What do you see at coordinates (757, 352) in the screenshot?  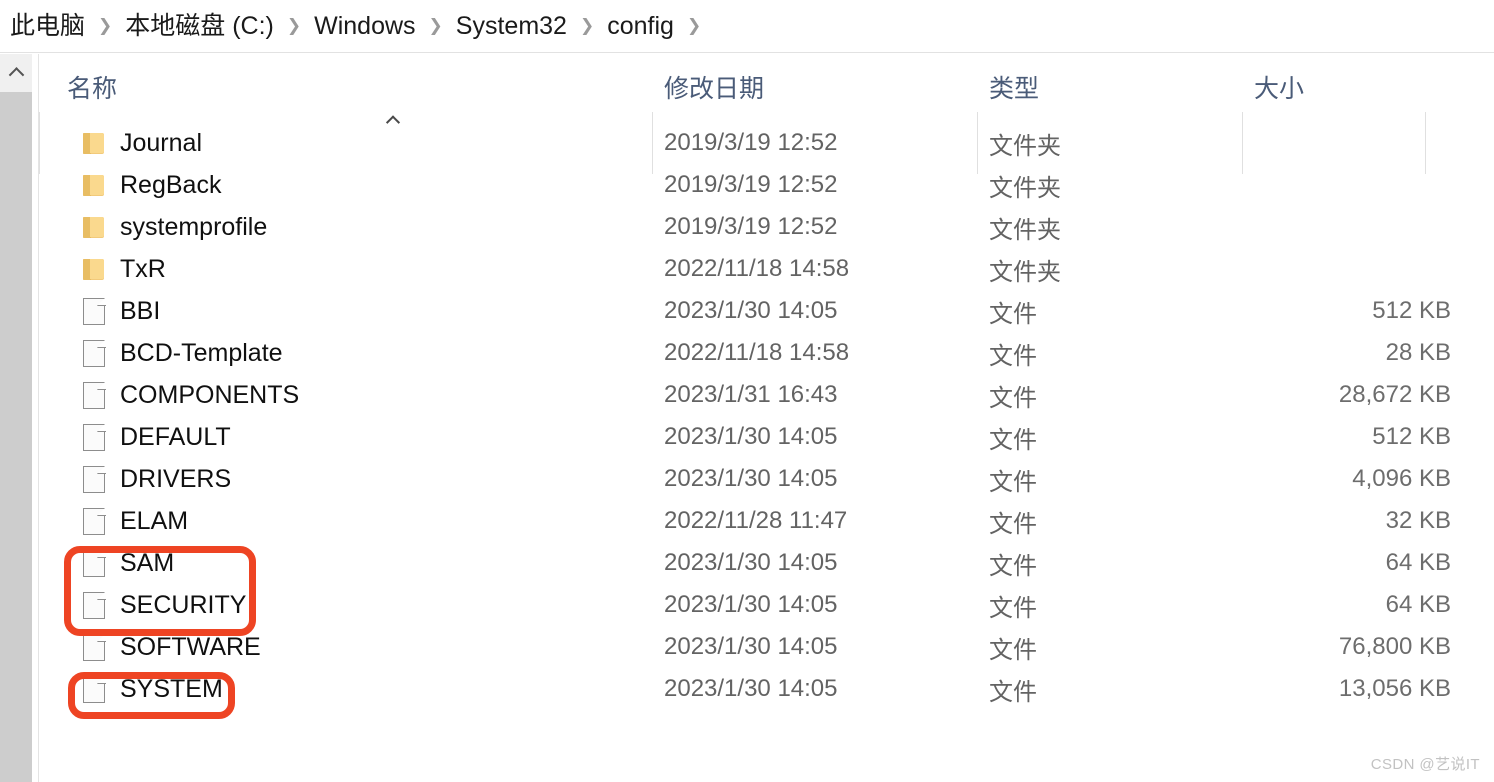 I see `file-date-cell: 2022/11/18 14:58` at bounding box center [757, 352].